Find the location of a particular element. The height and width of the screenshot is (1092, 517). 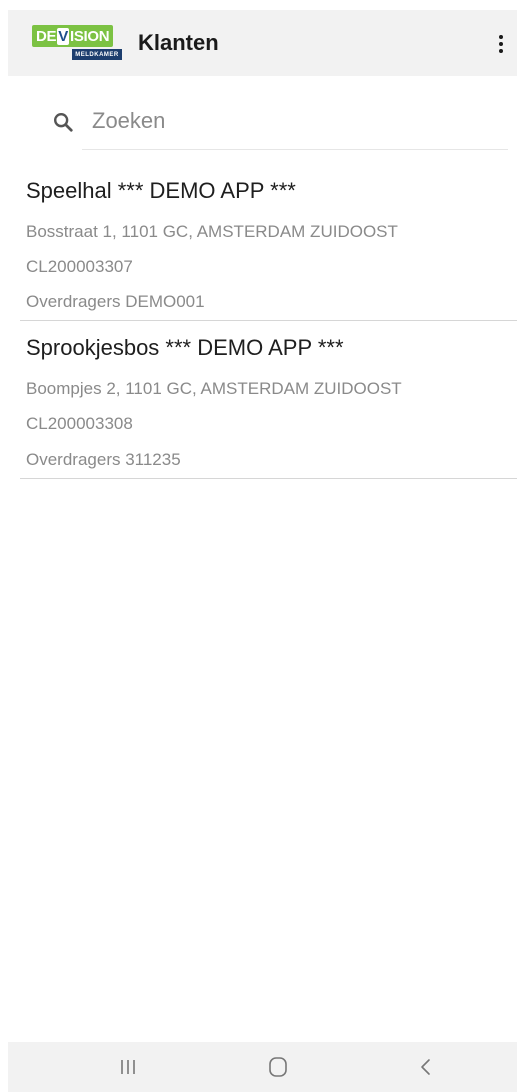

system-nav-bar is located at coordinates (262, 1067).